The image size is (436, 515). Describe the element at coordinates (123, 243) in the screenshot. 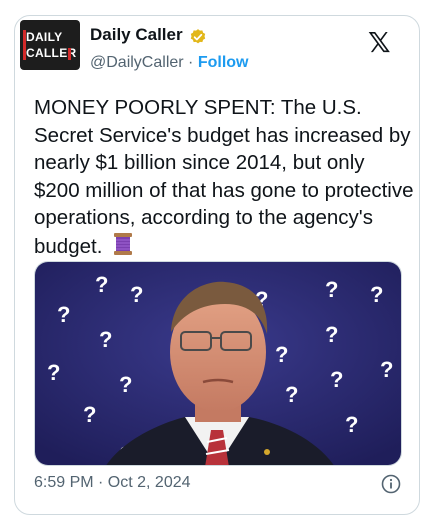

I see `thread-spool-icon` at that location.